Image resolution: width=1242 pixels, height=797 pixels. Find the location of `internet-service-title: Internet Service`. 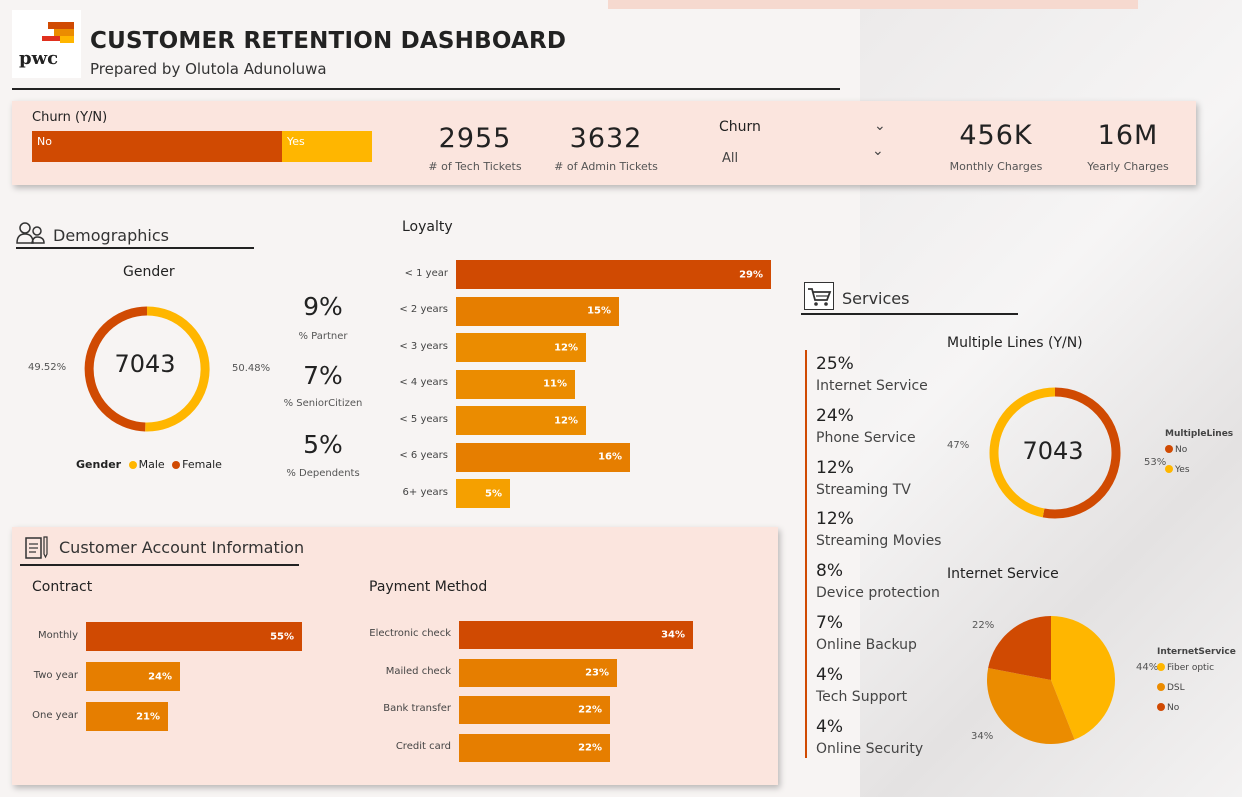

internet-service-title: Internet Service is located at coordinates (1003, 574).